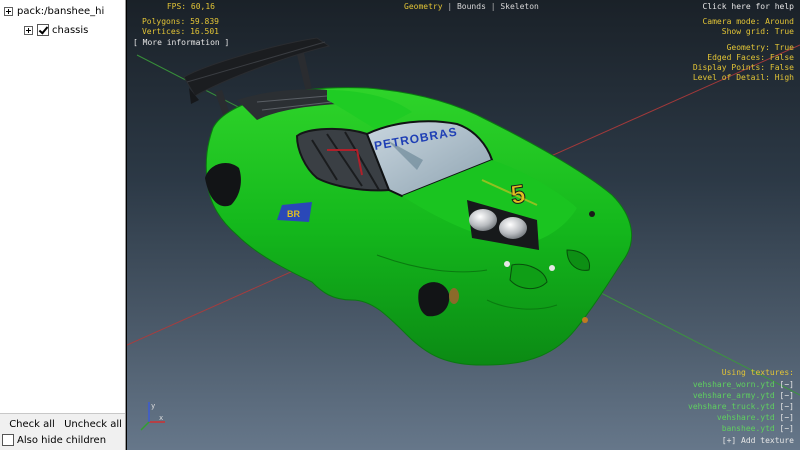 The width and height of the screenshot is (800, 450). I want to click on fps-readout: FPS: 60,16, so click(190, 6).